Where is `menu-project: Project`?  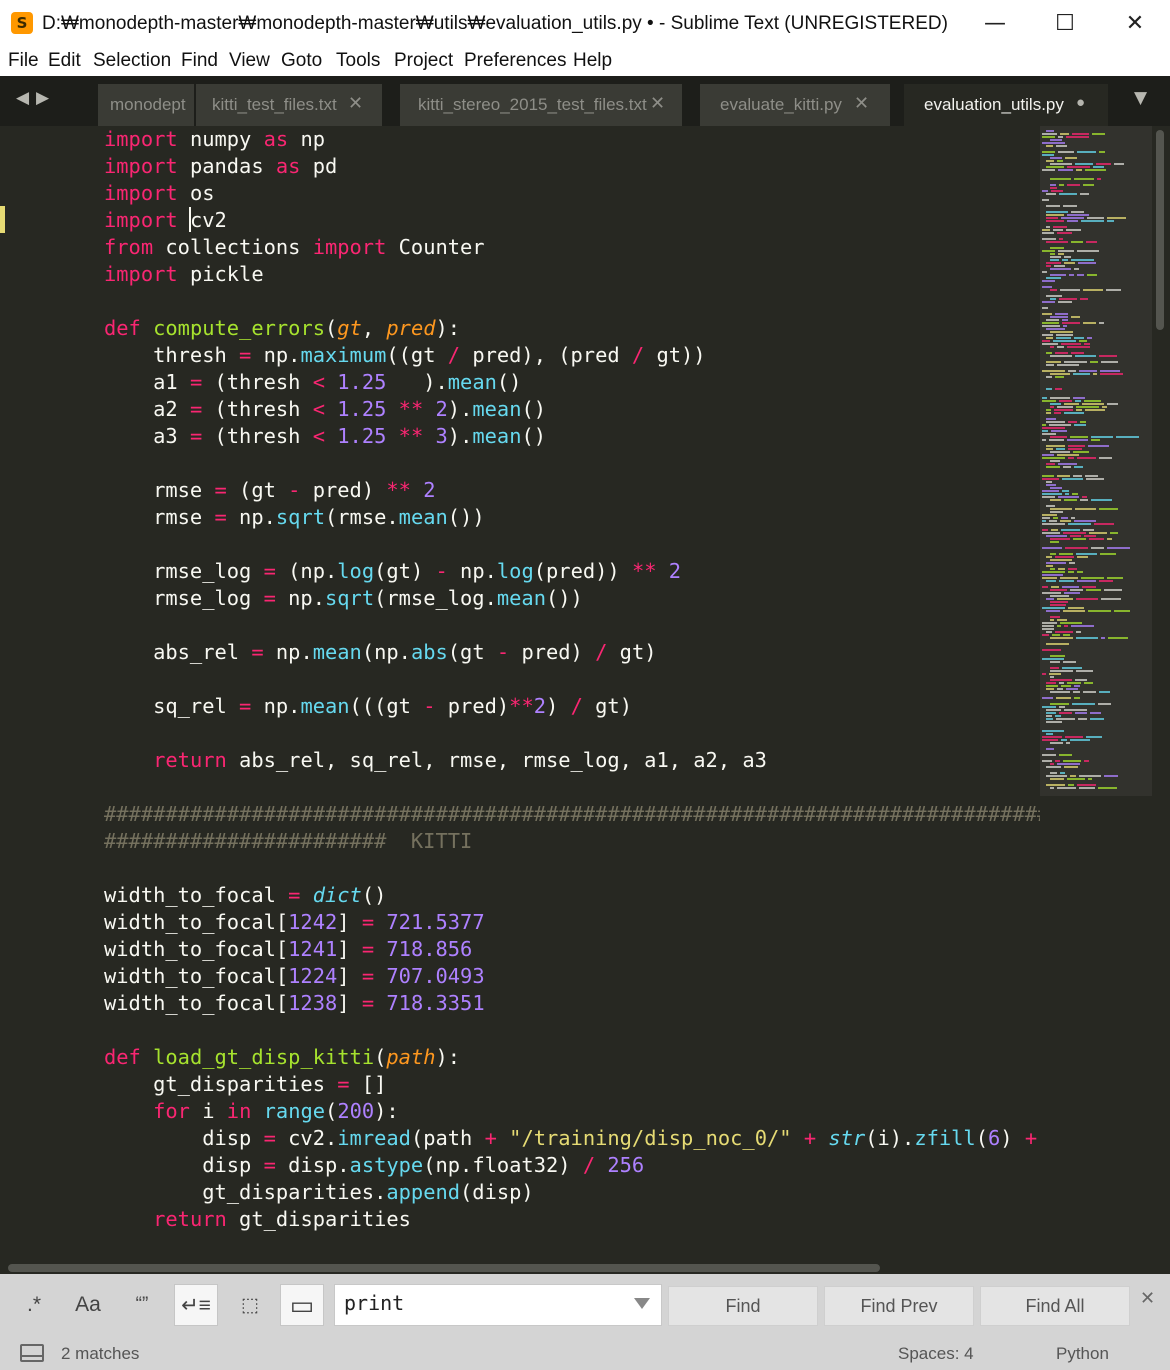 menu-project: Project is located at coordinates (423, 61).